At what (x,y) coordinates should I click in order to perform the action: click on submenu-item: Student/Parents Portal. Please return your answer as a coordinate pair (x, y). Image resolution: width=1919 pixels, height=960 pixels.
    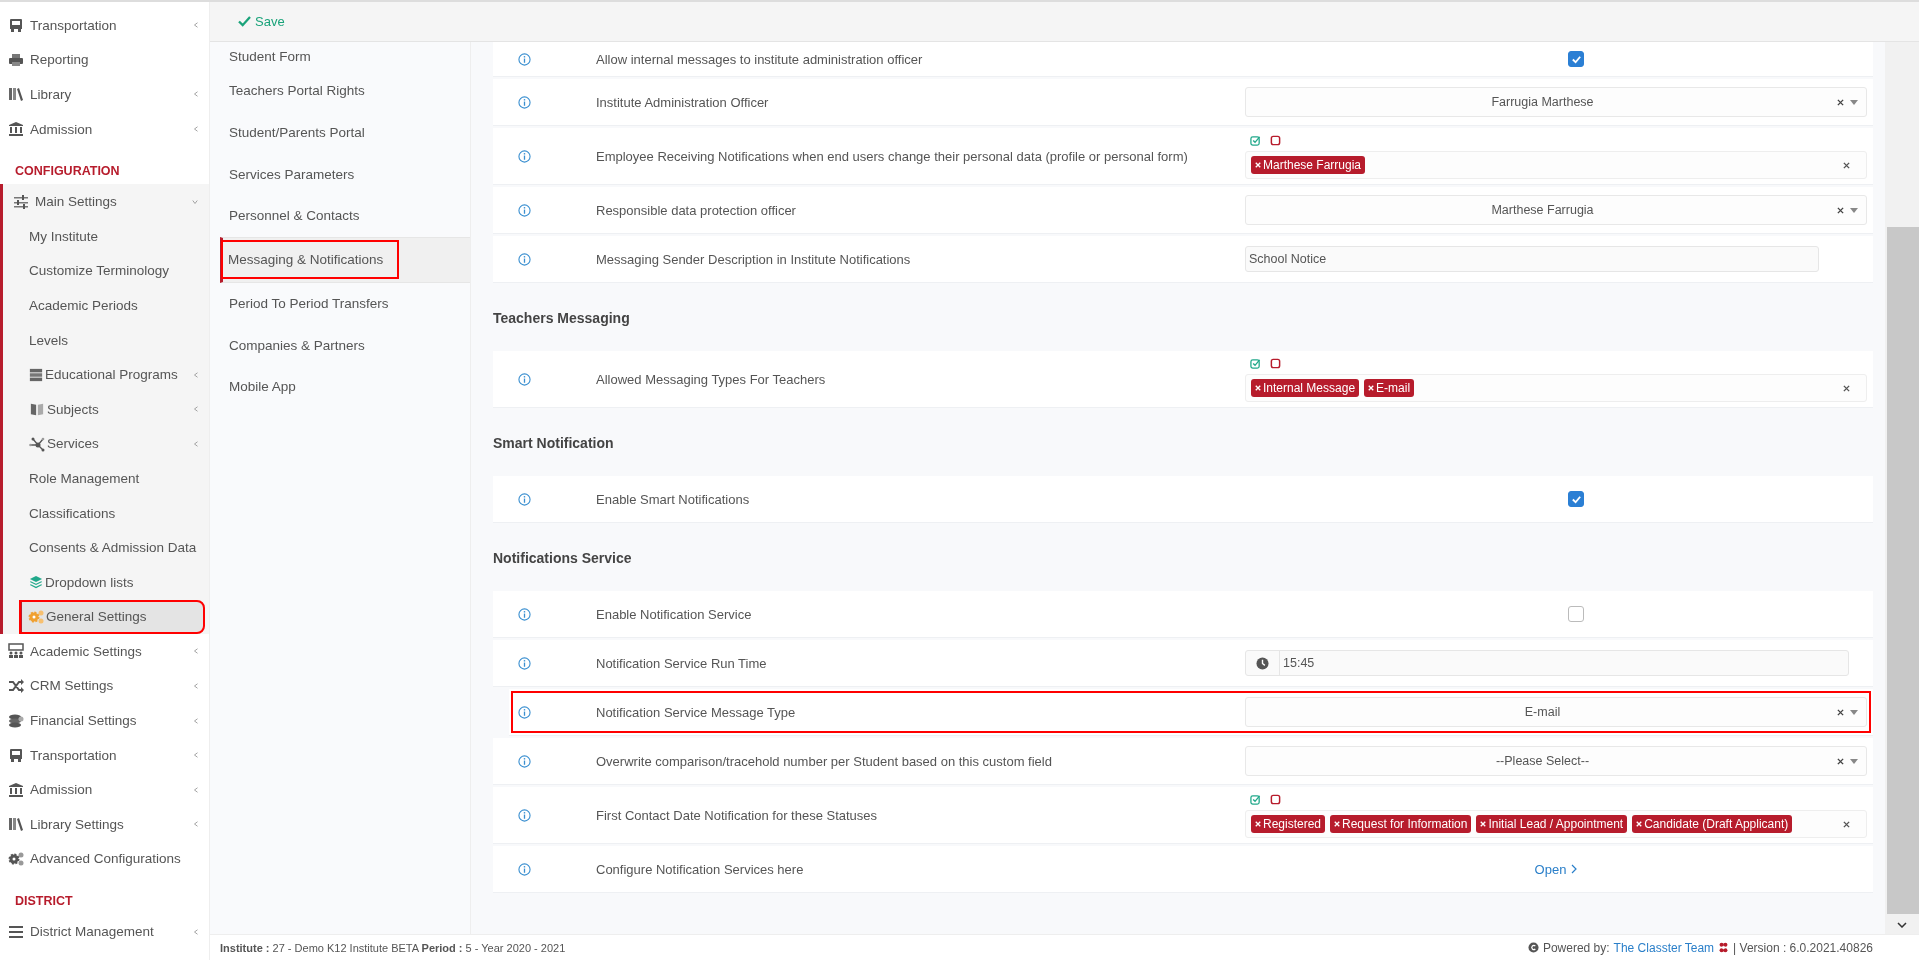
    Looking at the image, I should click on (340, 132).